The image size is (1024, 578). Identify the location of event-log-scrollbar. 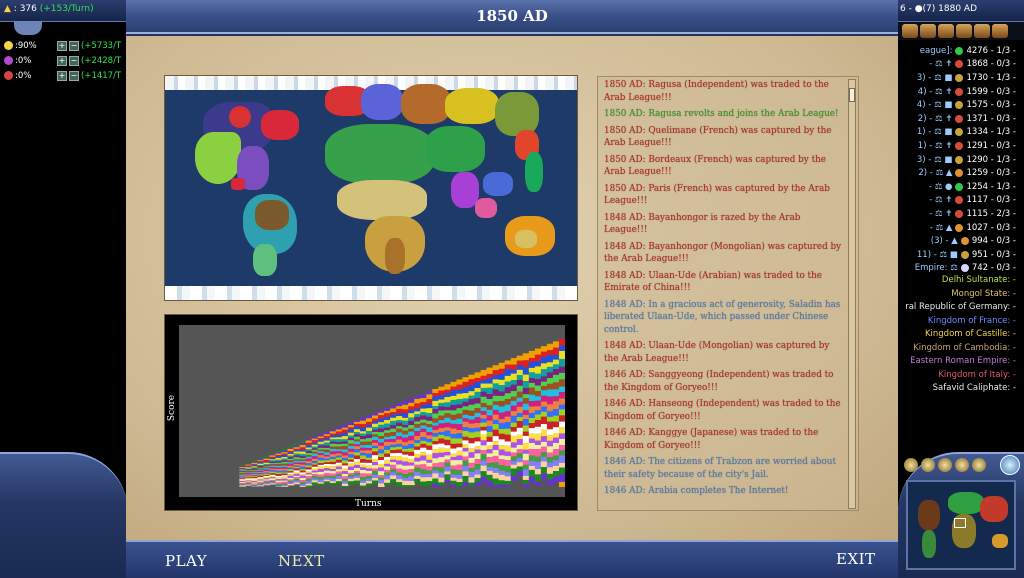
(852, 294).